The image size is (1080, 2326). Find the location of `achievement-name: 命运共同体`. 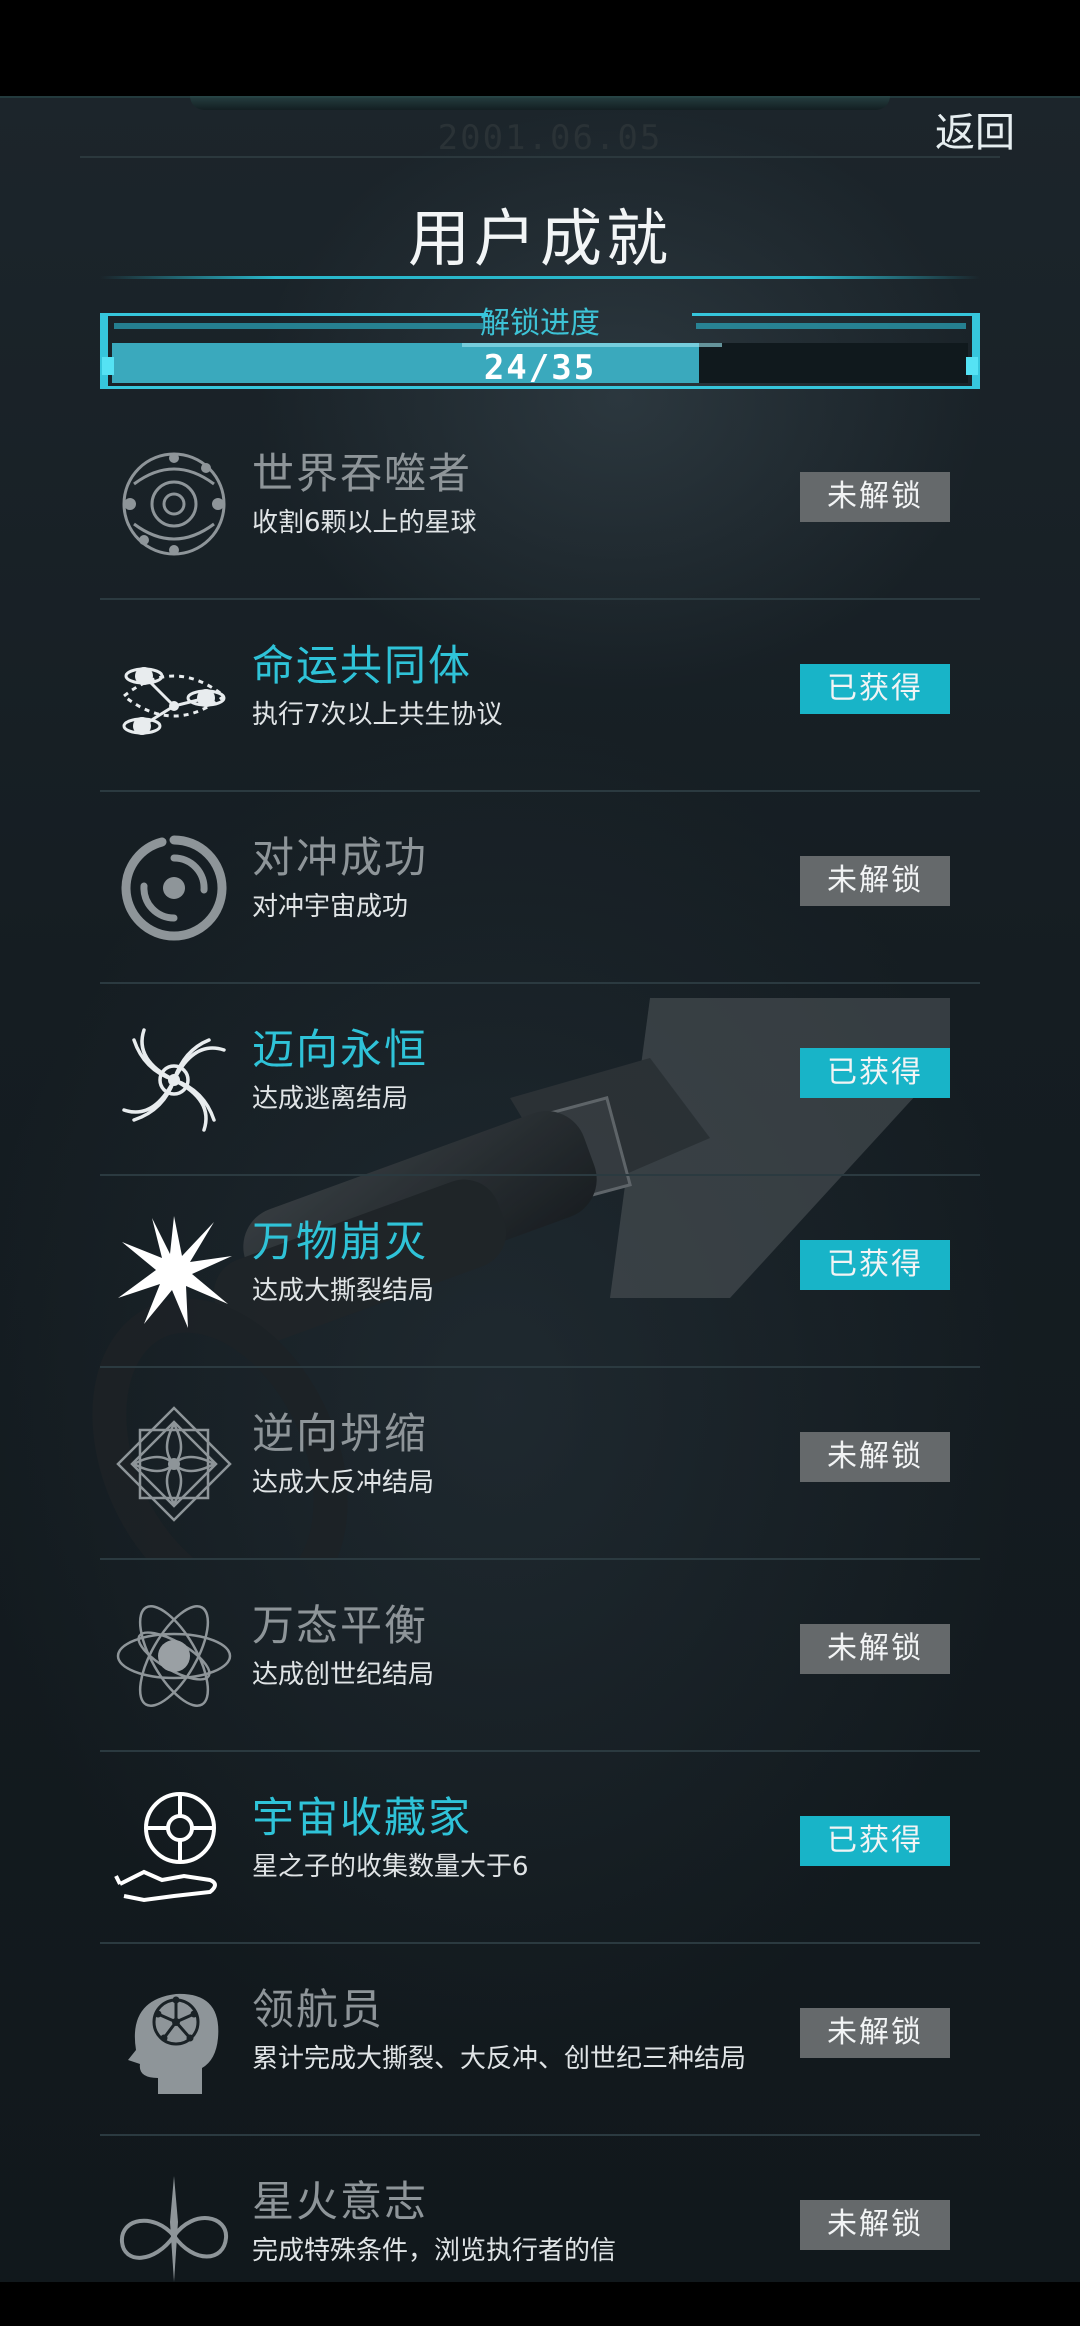

achievement-name: 命运共同体 is located at coordinates (362, 665).